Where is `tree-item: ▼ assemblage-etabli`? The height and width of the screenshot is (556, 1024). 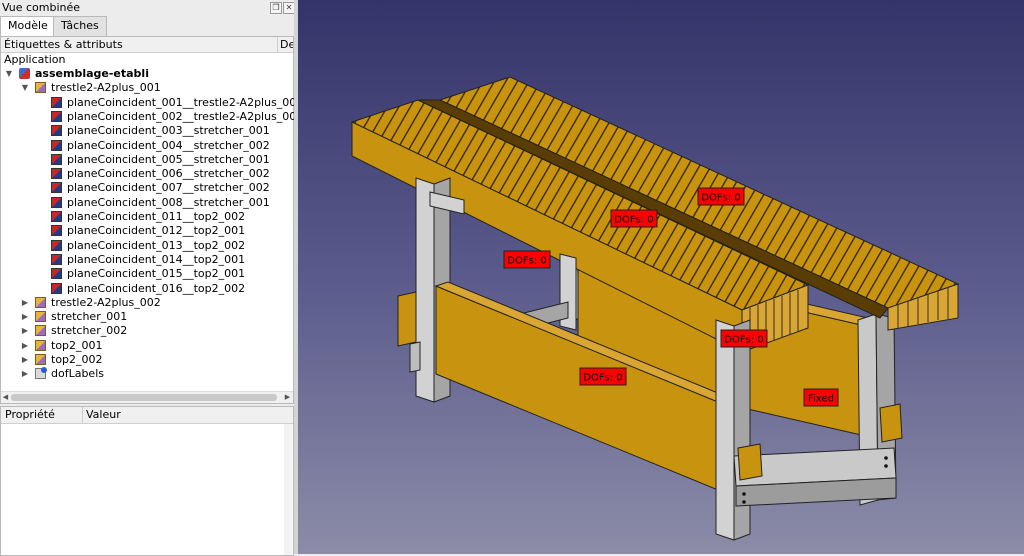
tree-item: ▼ assemblage-etabli is located at coordinates (146, 74).